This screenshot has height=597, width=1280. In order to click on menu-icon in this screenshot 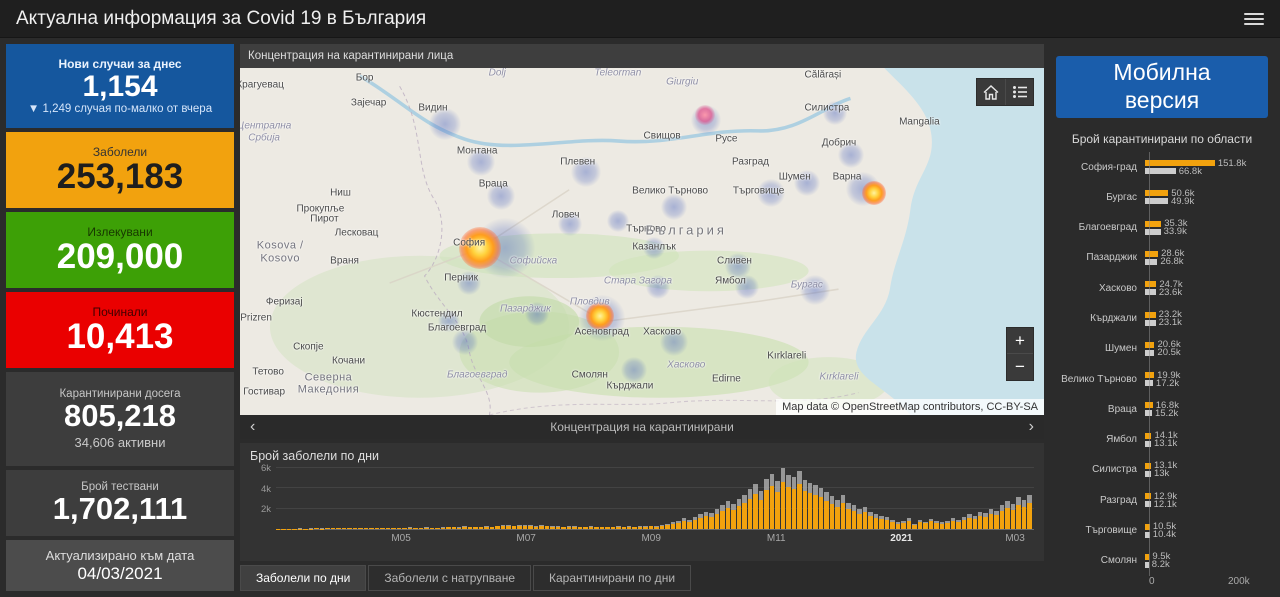, I will do `click(1254, 19)`.